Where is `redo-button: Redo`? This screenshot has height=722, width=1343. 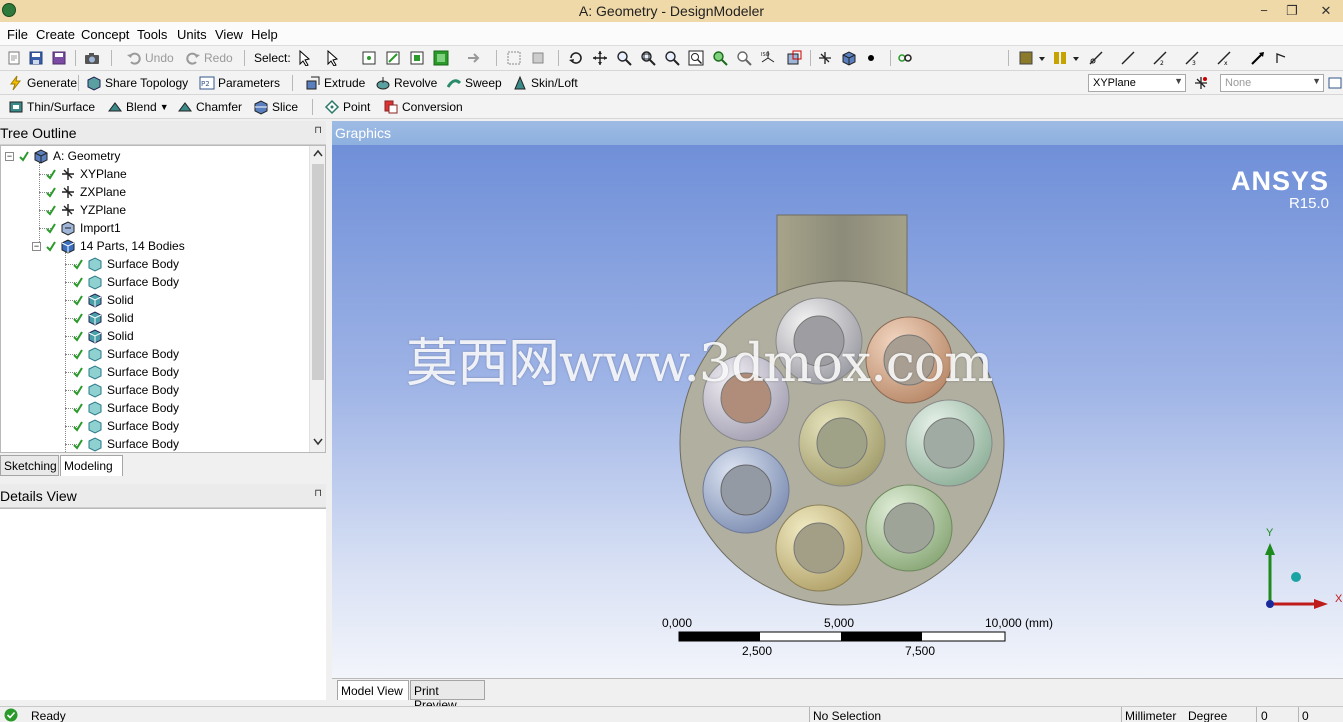 redo-button: Redo is located at coordinates (209, 58).